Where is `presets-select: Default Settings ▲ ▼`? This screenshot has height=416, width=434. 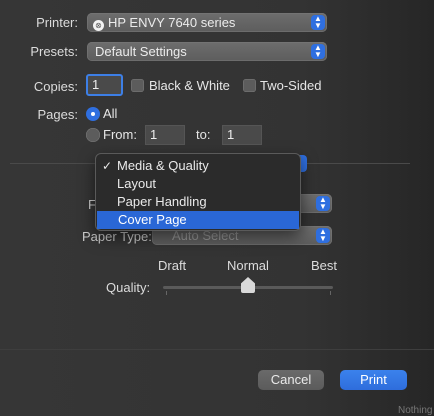 presets-select: Default Settings ▲ ▼ is located at coordinates (207, 51).